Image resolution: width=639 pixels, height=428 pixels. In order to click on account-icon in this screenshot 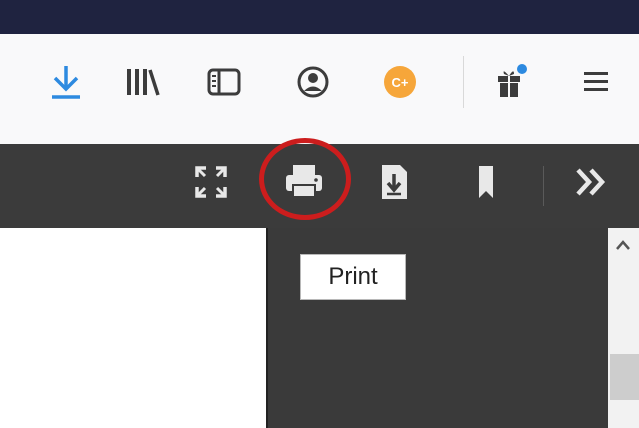, I will do `click(313, 82)`.